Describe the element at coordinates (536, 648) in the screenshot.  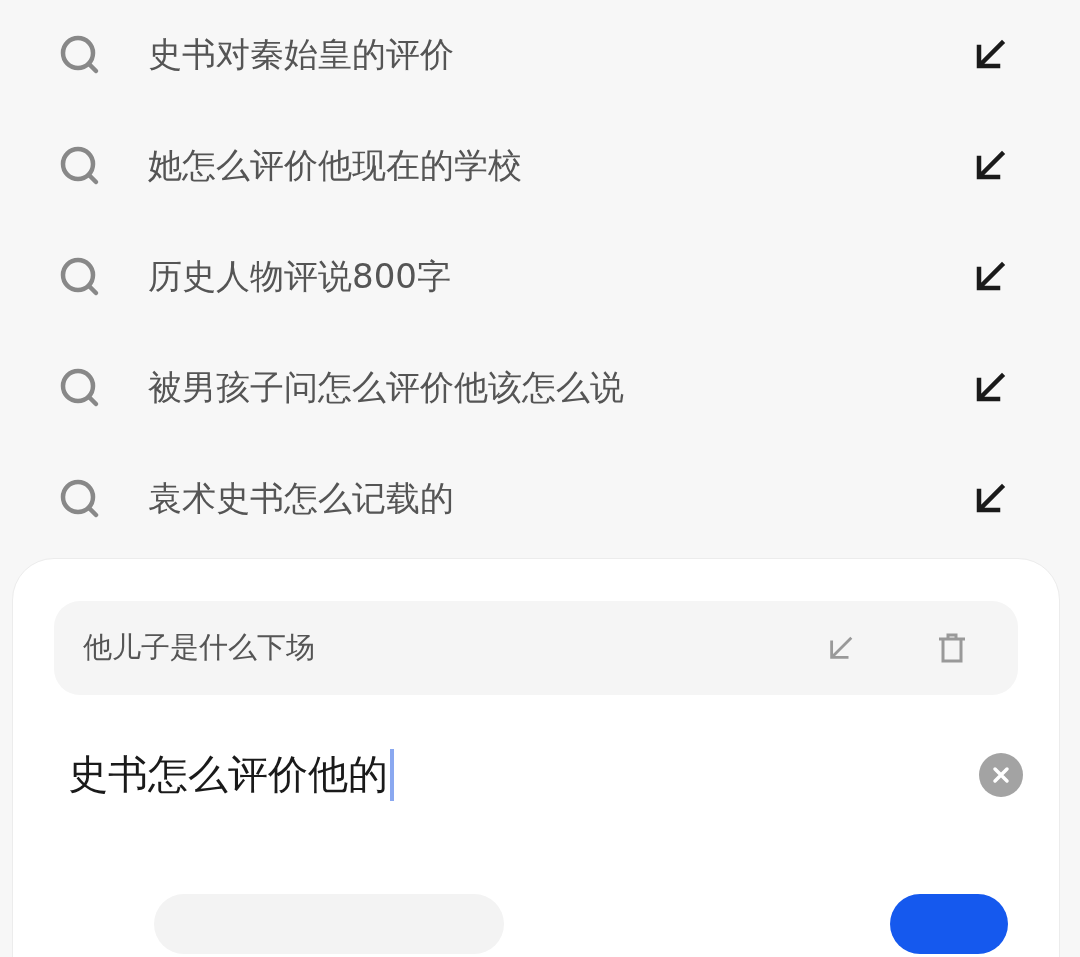
I see `history-item: 他儿子是什么下场` at that location.